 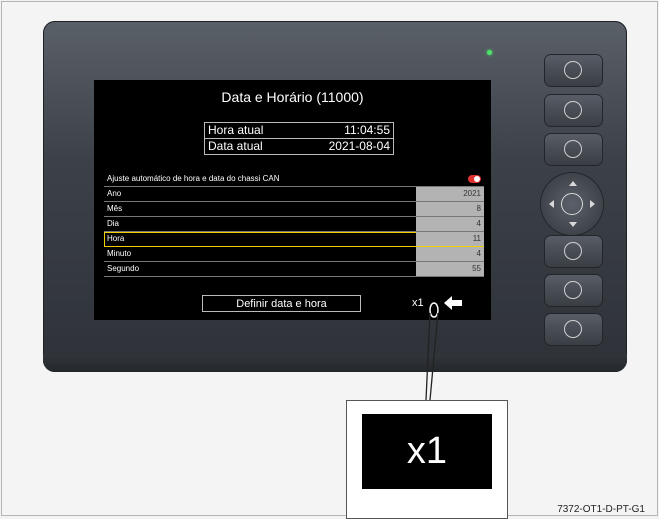 I want to click on zoom-multiplier: x1, so click(x=427, y=451).